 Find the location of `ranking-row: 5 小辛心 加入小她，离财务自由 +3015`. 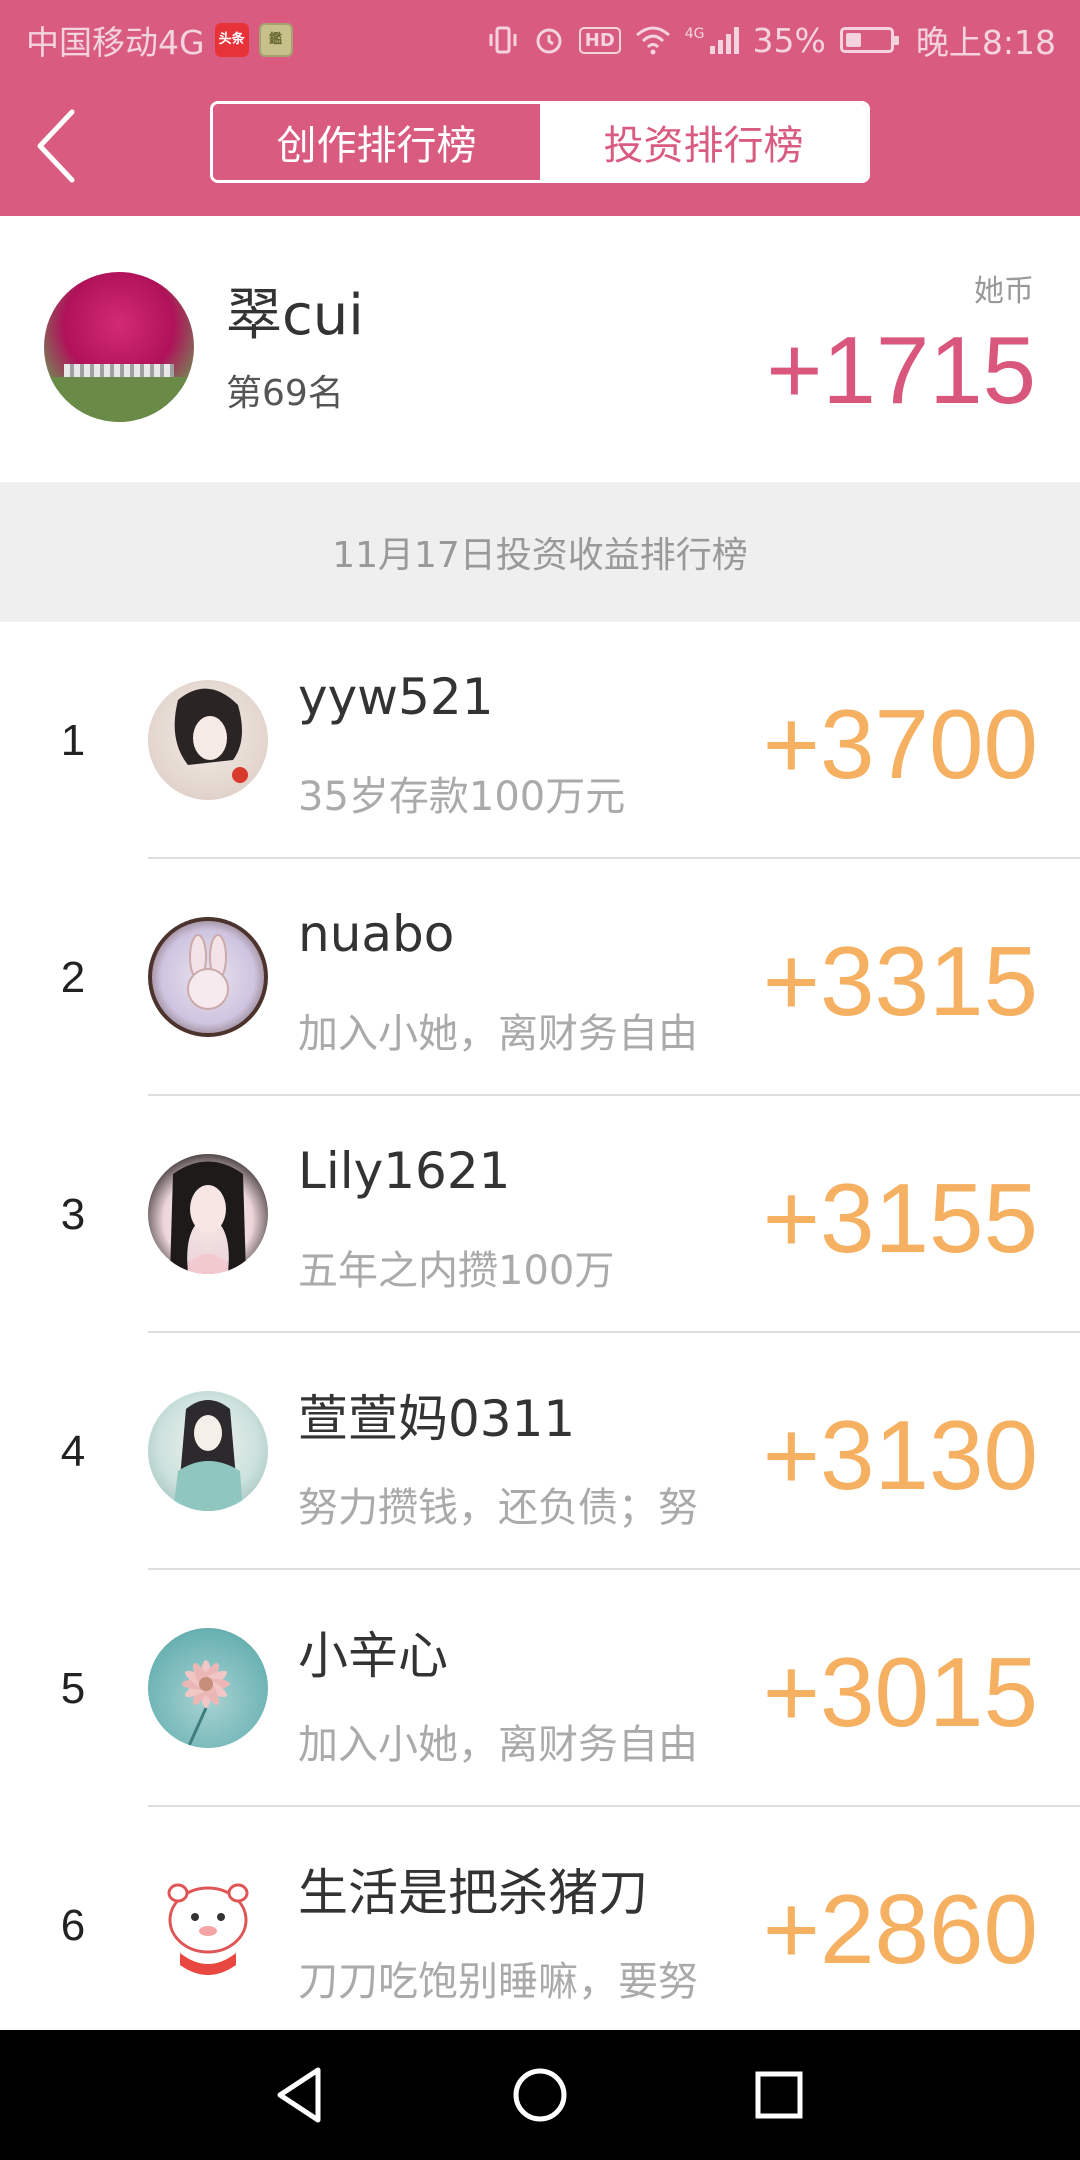

ranking-row: 5 小辛心 加入小她，离财务自由 +3015 is located at coordinates (540, 1688).